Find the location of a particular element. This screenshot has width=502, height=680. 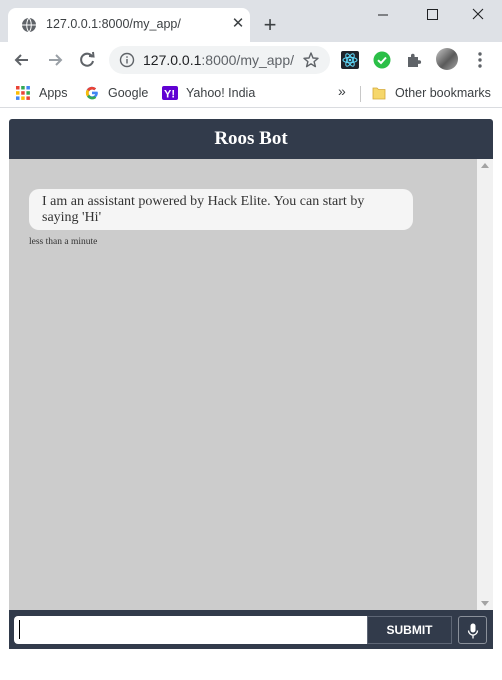

chat-input-bar: SUBMIT is located at coordinates (251, 629).